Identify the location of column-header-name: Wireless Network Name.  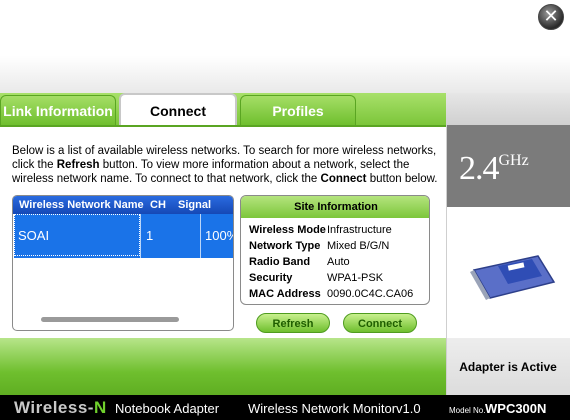
(81, 205).